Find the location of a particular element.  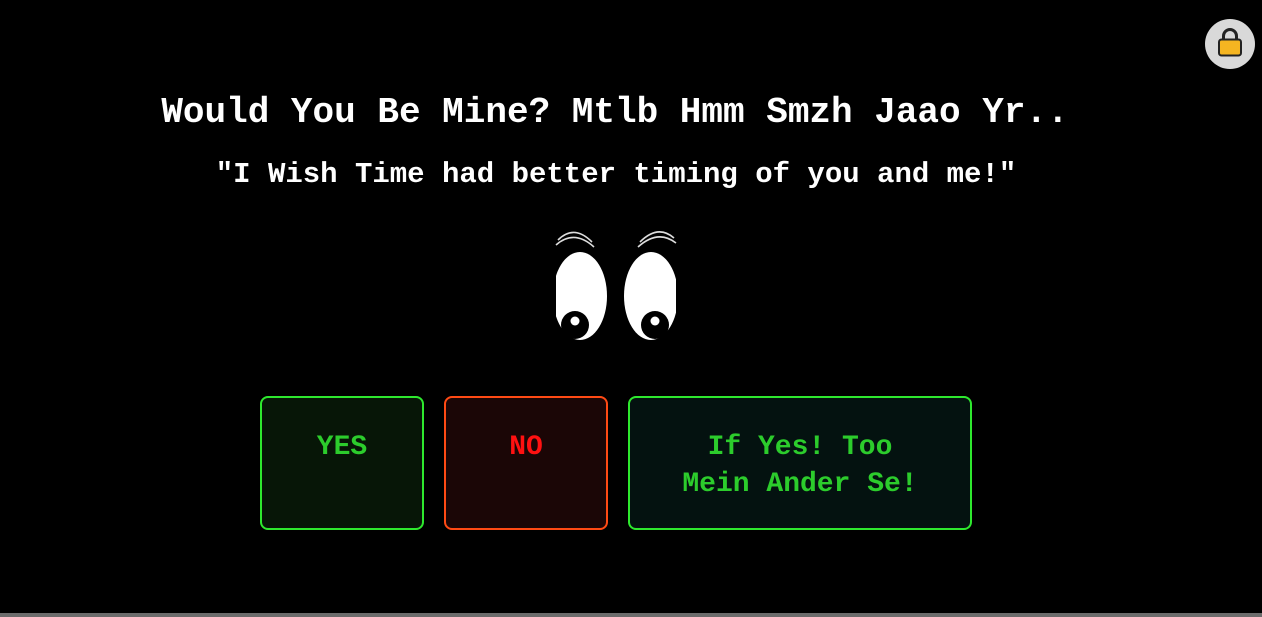

cartoon-eyes-icon is located at coordinates (616, 284).